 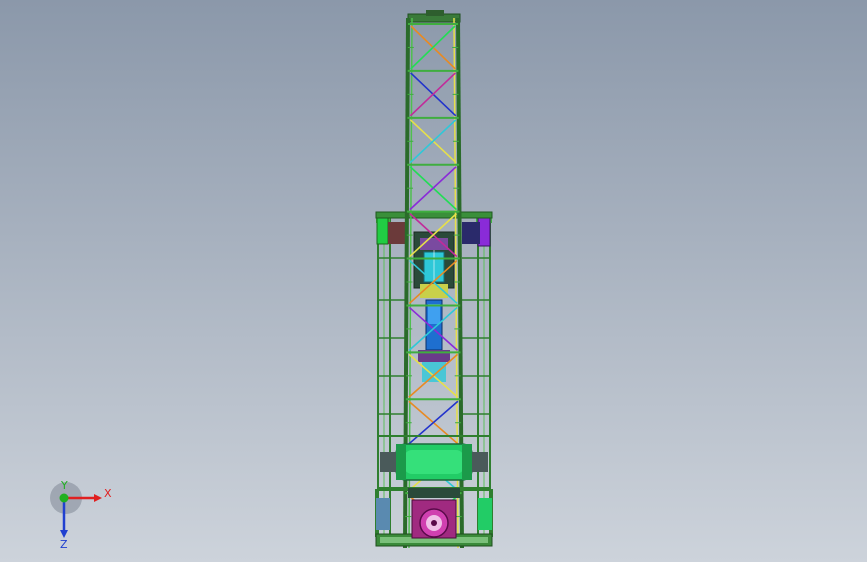 What do you see at coordinates (477, 379) in the screenshot?
I see `base-frame-right` at bounding box center [477, 379].